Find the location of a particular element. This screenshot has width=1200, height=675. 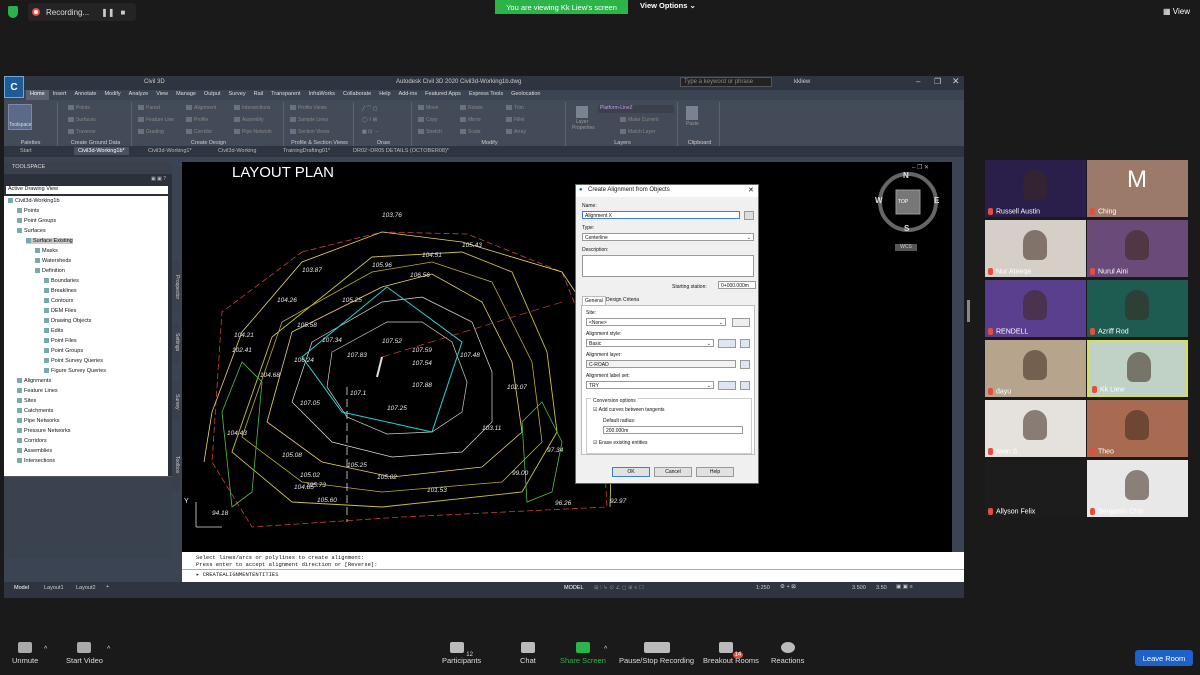

ribbon-tab-output: Output is located at coordinates (212, 95).